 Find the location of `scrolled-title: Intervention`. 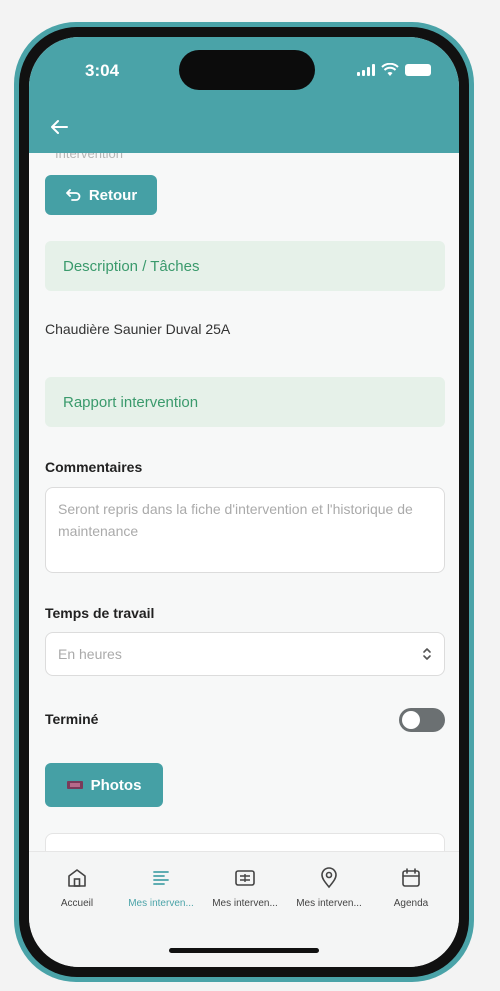

scrolled-title: Intervention is located at coordinates (89, 157).